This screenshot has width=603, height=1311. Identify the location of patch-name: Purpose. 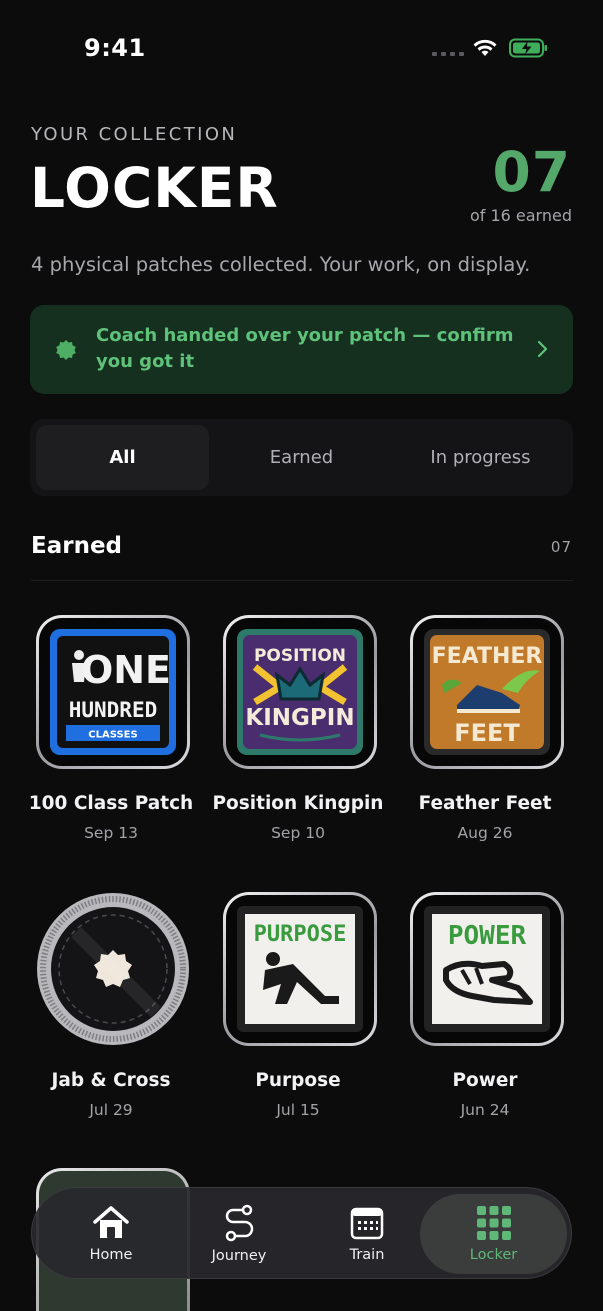
(298, 1080).